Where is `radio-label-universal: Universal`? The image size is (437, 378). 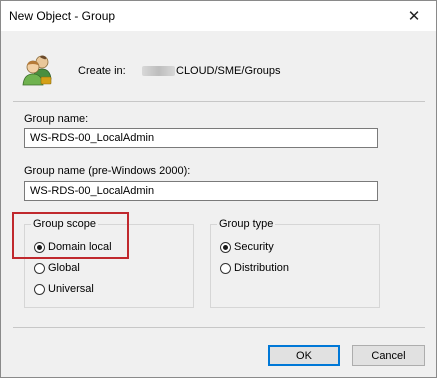 radio-label-universal: Universal is located at coordinates (71, 289).